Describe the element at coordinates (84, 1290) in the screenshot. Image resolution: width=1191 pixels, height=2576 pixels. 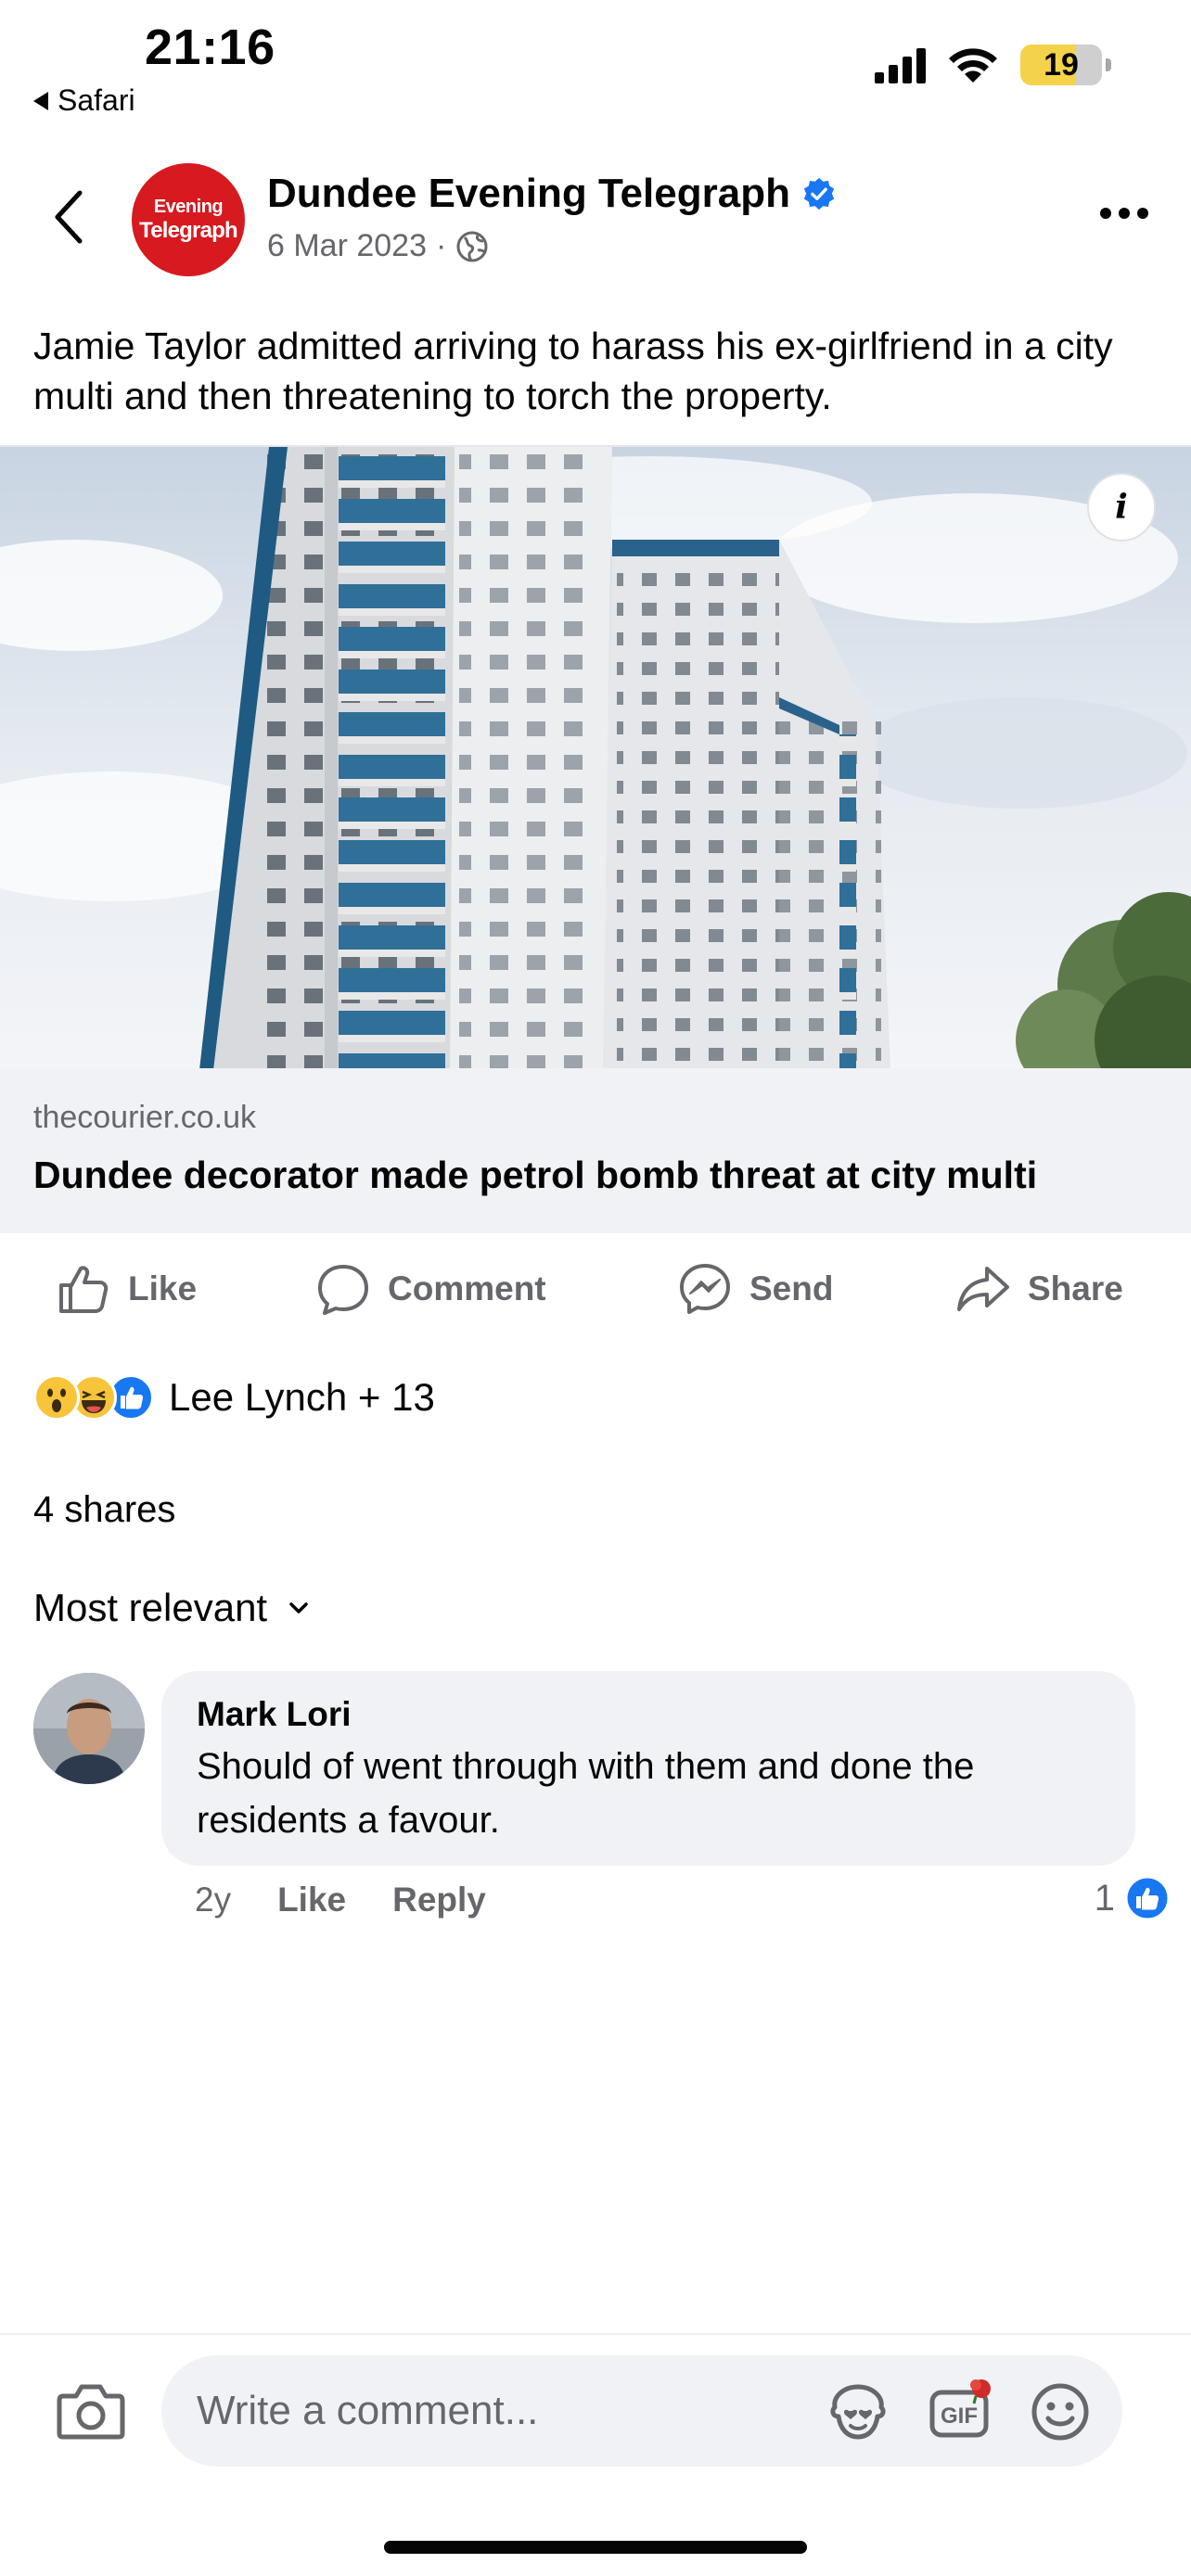
I see `like-thumb-icon` at that location.